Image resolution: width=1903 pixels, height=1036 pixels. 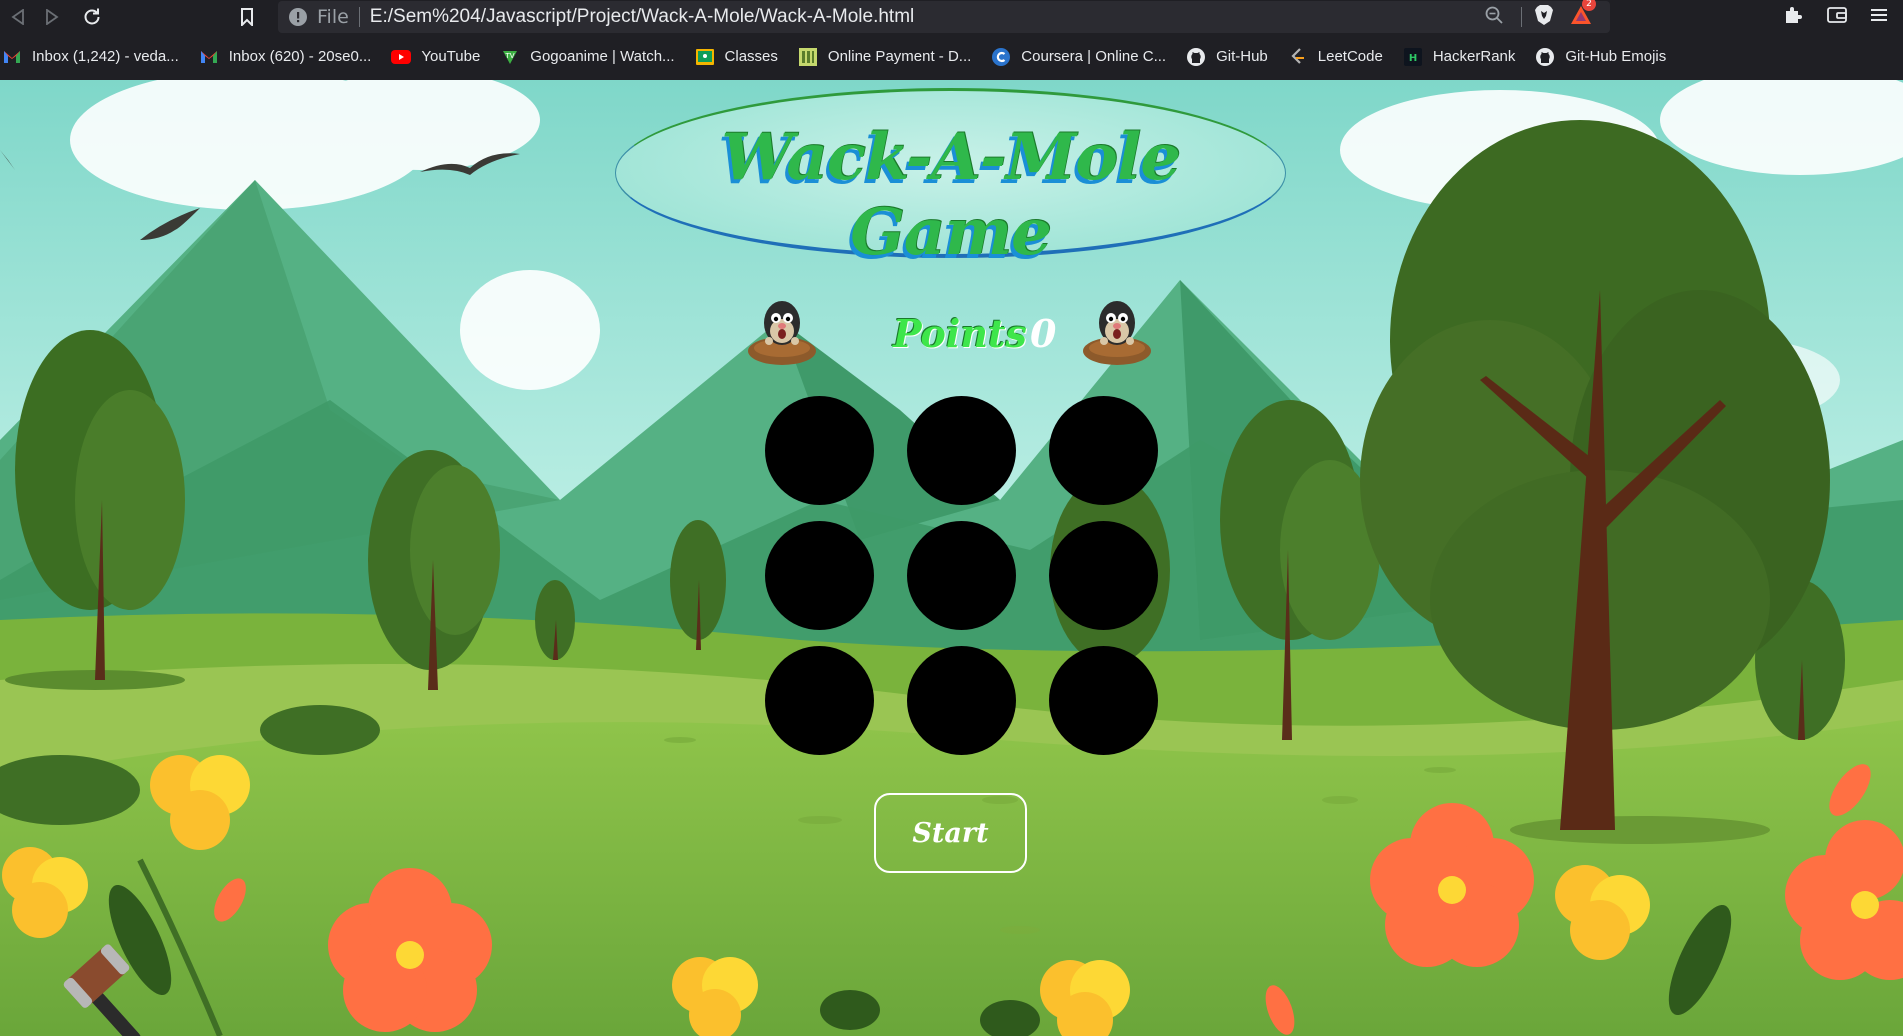 What do you see at coordinates (951, 195) in the screenshot?
I see `game-title: Wack-A-Mole Game` at bounding box center [951, 195].